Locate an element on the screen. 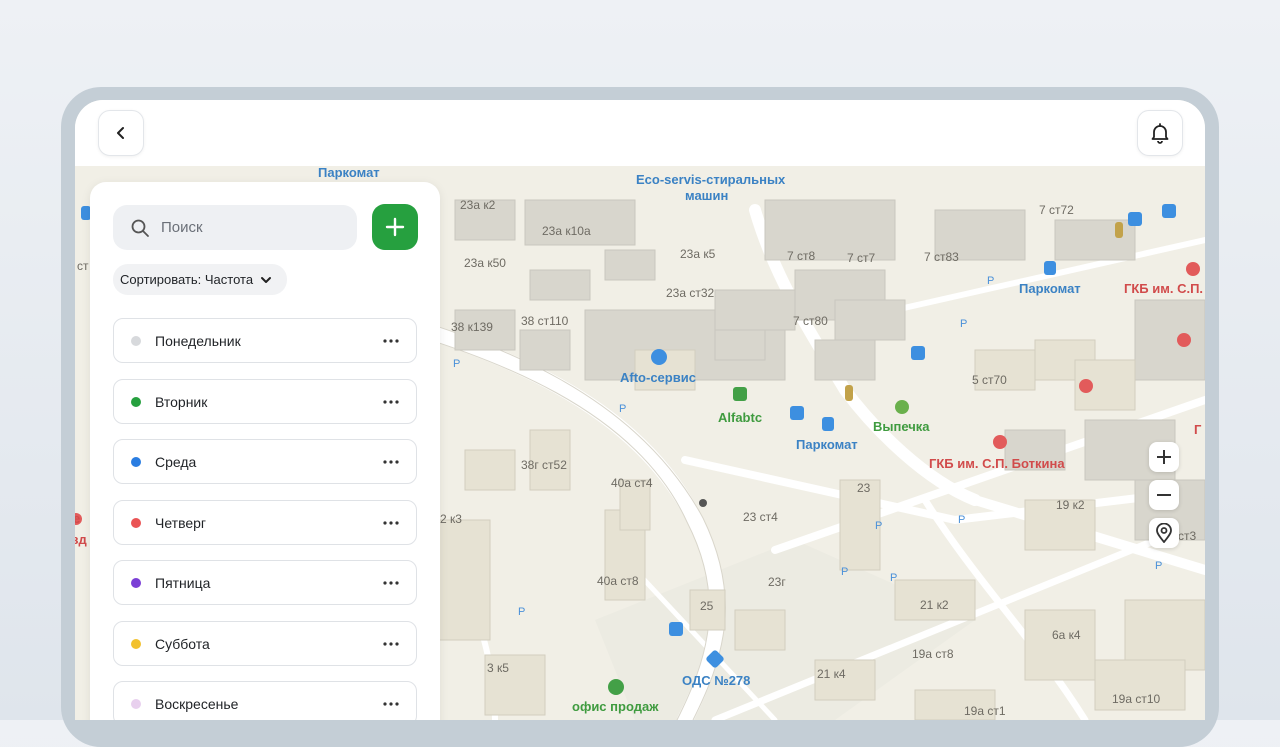 The width and height of the screenshot is (1280, 747). sort-dropdown: Сортировать: Частота is located at coordinates (200, 279).